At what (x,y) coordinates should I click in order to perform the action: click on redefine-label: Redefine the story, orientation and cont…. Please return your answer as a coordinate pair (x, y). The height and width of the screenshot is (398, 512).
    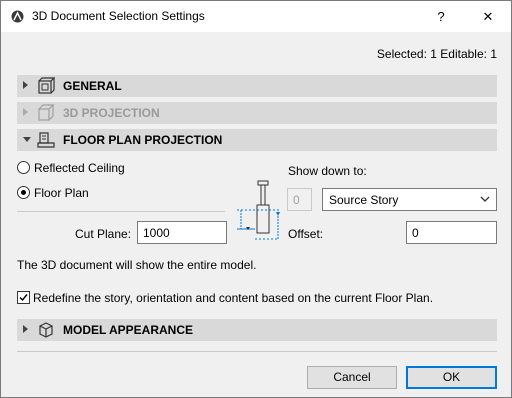
    Looking at the image, I should click on (233, 298).